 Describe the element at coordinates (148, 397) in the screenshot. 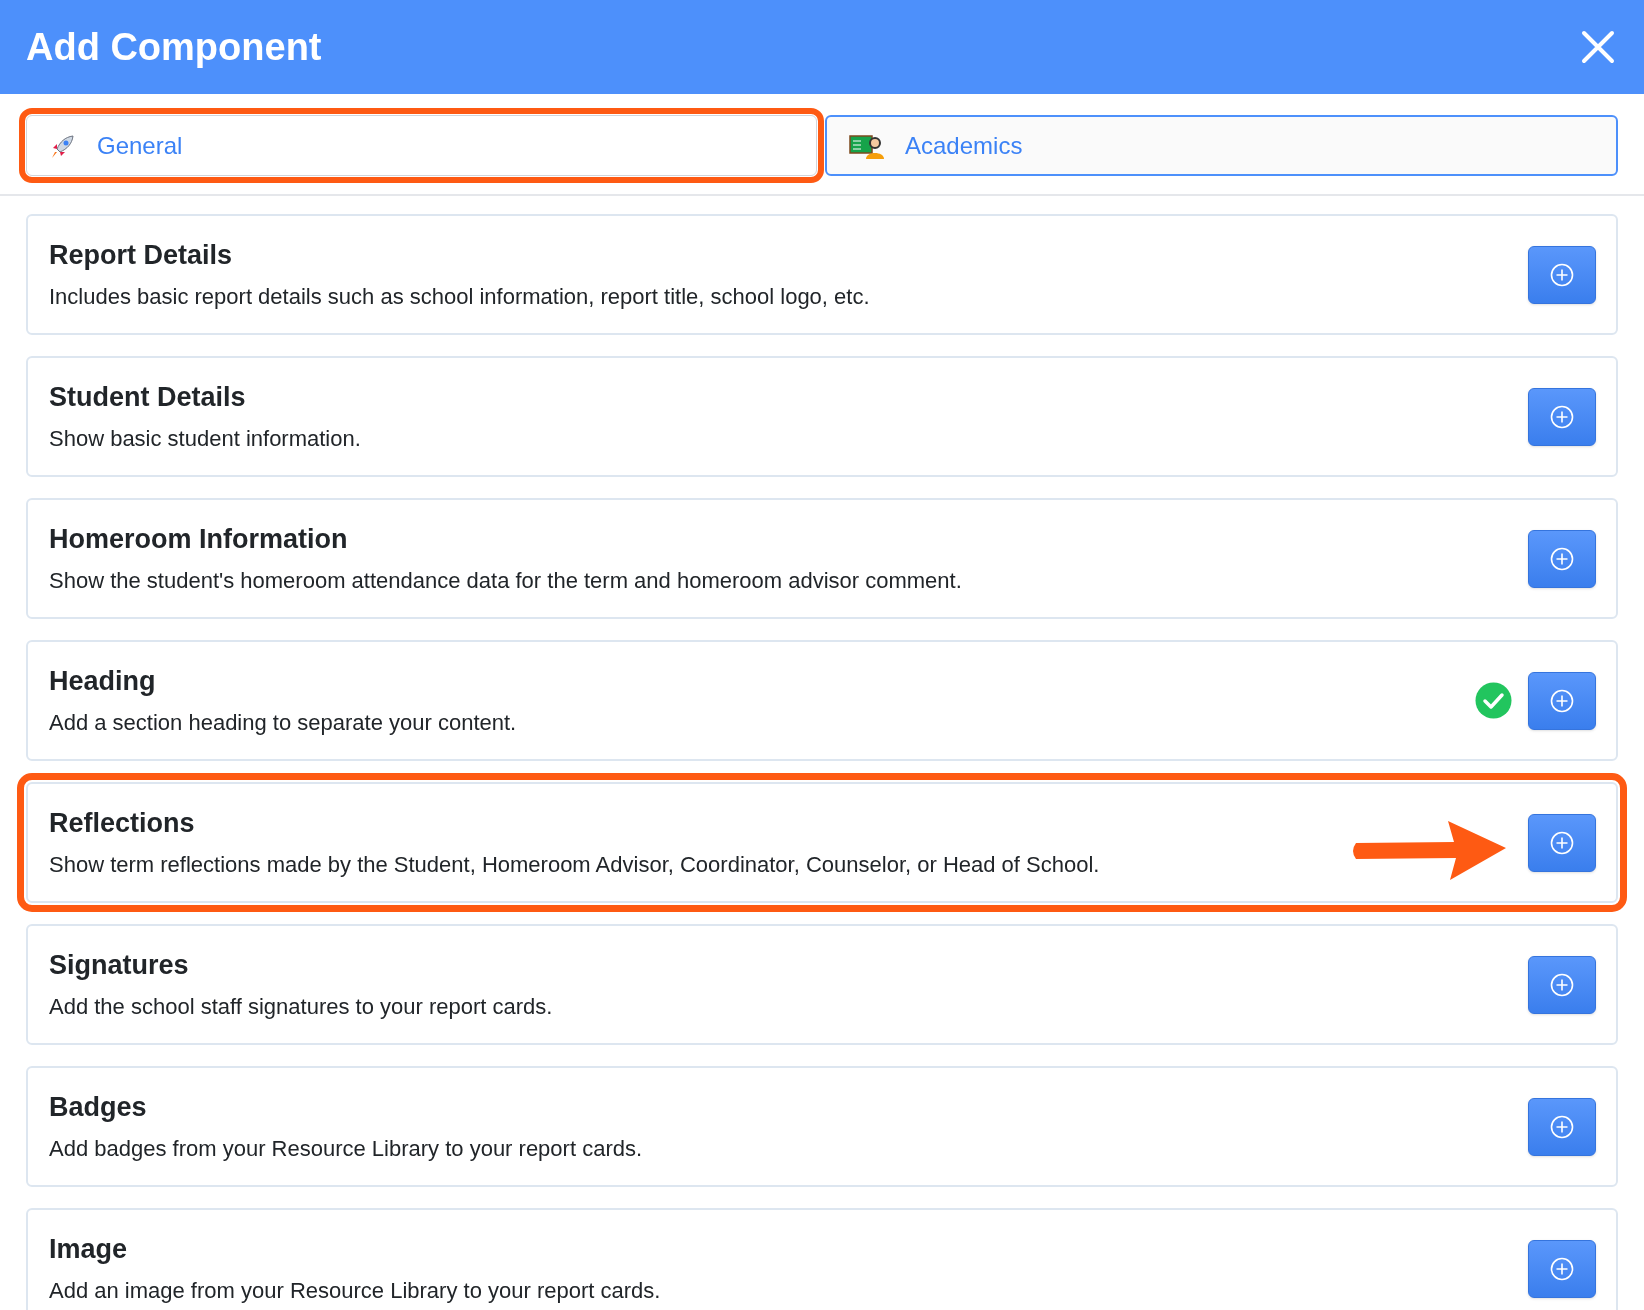

I see `component-title: Student Details` at that location.